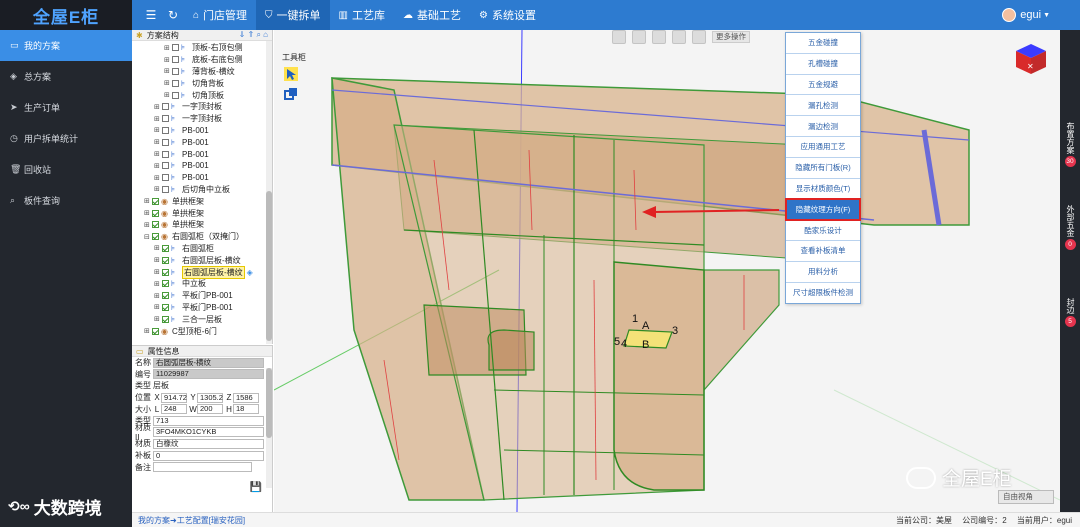 The height and width of the screenshot is (527, 1080). I want to click on menu-item-missing-hole-check: 漏孔检测, so click(823, 106).